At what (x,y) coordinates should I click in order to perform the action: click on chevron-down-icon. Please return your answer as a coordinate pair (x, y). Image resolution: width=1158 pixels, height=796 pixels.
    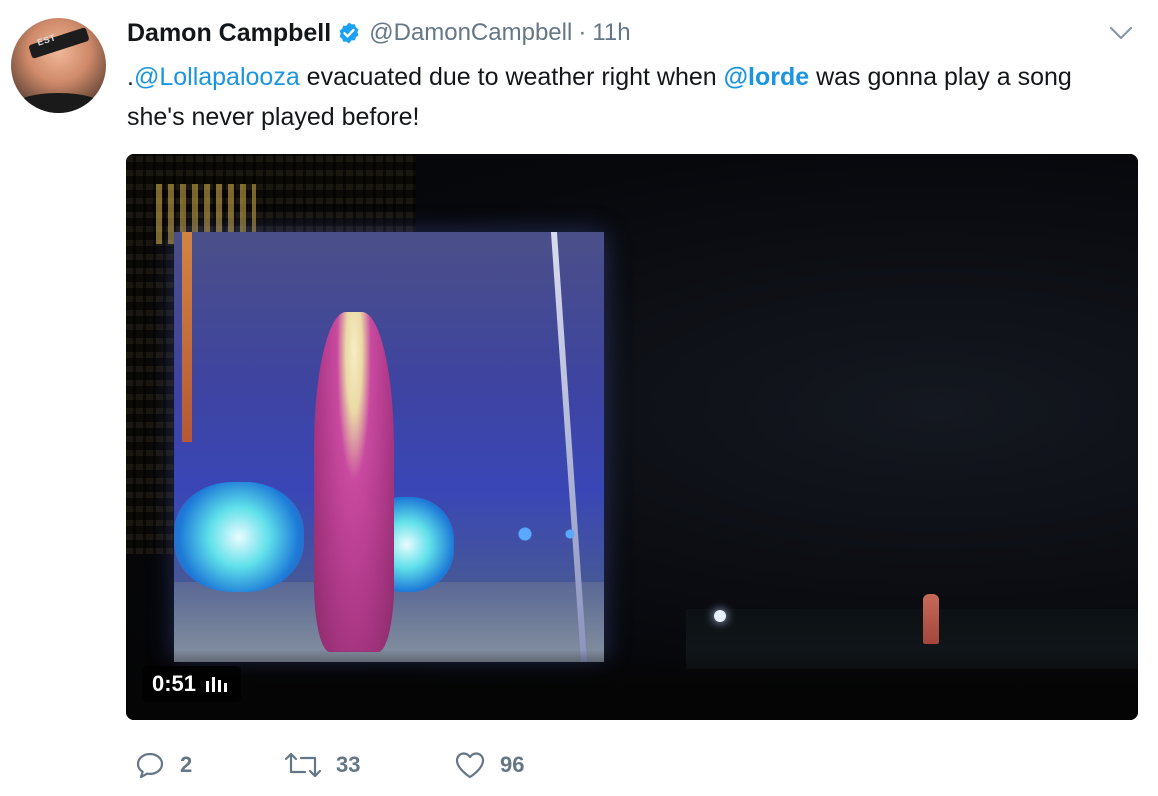
    Looking at the image, I should click on (1121, 33).